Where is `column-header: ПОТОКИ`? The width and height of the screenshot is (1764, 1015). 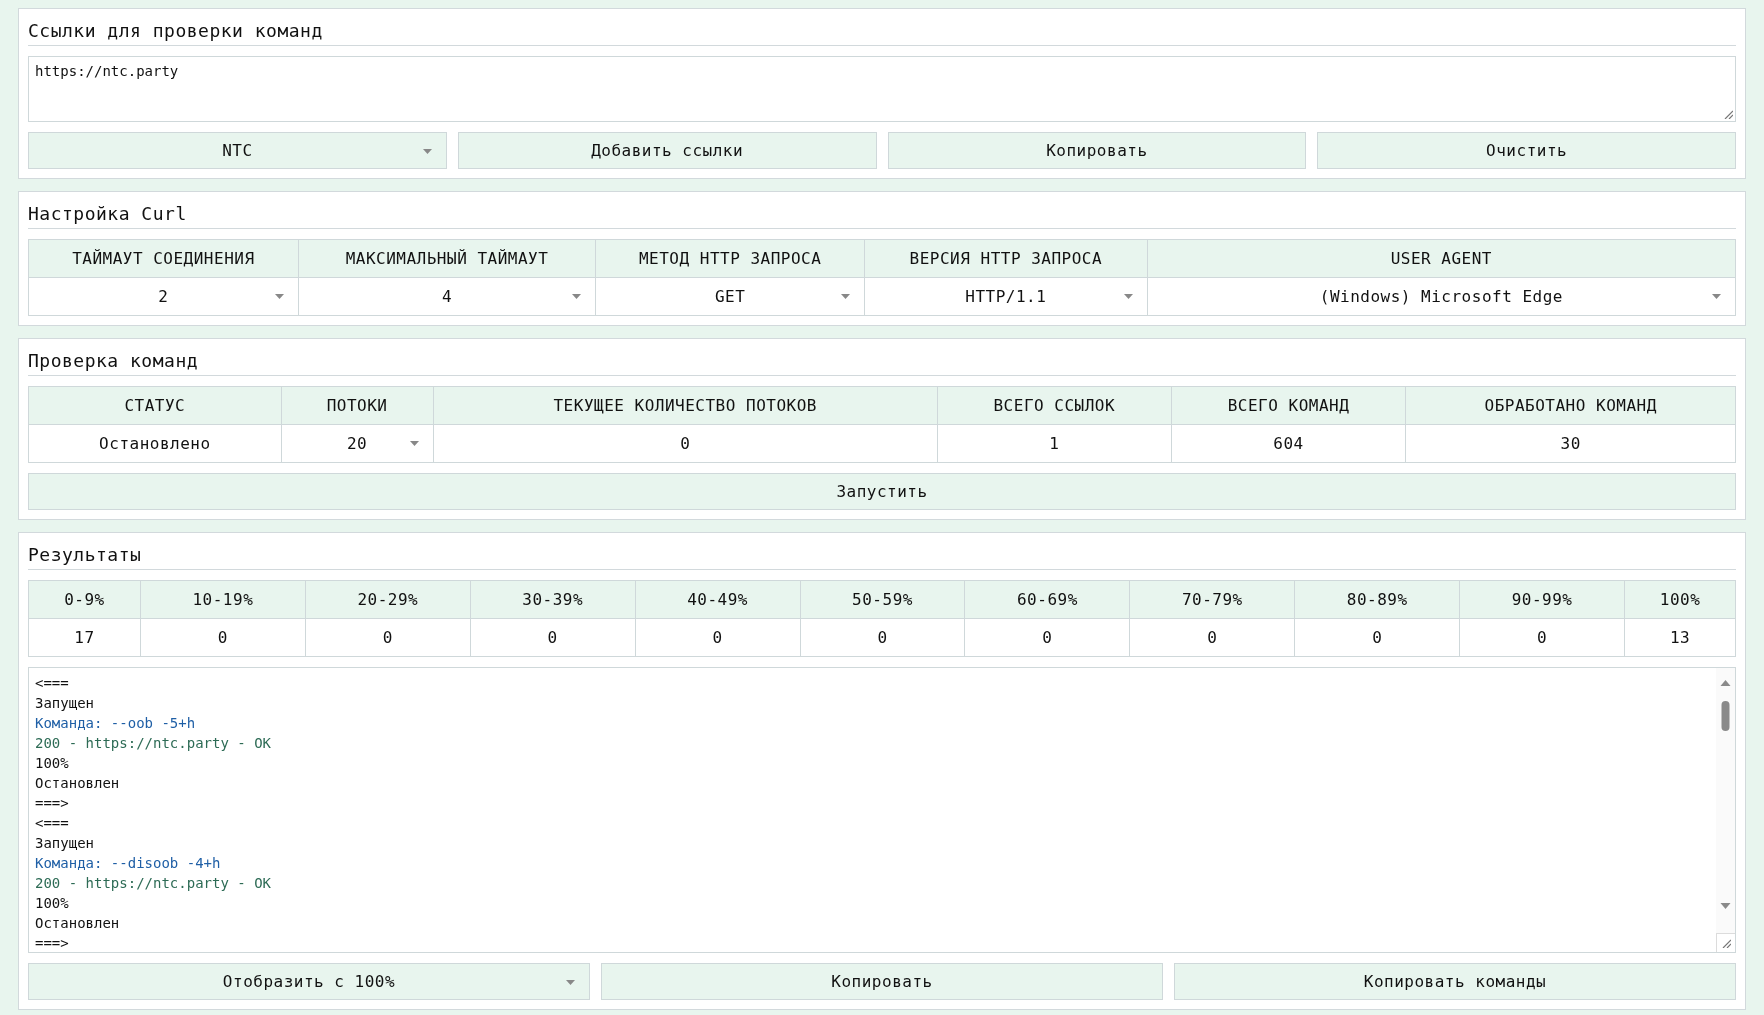
column-header: ПОТОКИ is located at coordinates (357, 406).